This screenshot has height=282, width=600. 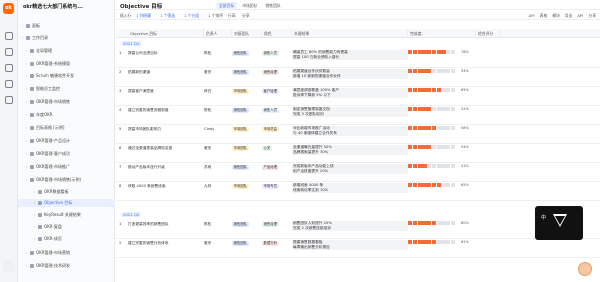 I want to click on key-result-item: 完成 2 次销售技能培训, so click(x=350, y=228).